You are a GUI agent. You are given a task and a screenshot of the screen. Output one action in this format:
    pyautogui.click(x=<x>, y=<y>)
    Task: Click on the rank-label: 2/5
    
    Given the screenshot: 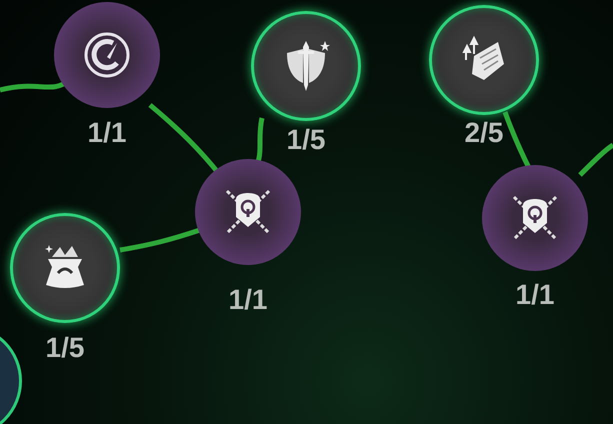 What is the action you would take?
    pyautogui.click(x=484, y=133)
    